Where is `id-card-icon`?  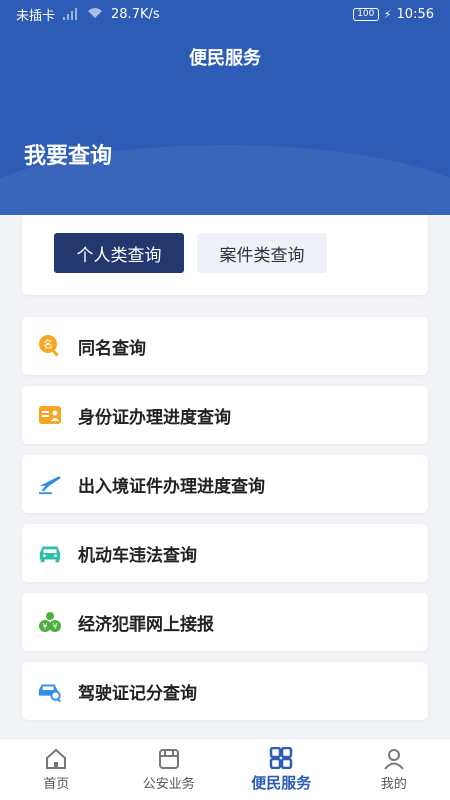
id-card-icon is located at coordinates (50, 415).